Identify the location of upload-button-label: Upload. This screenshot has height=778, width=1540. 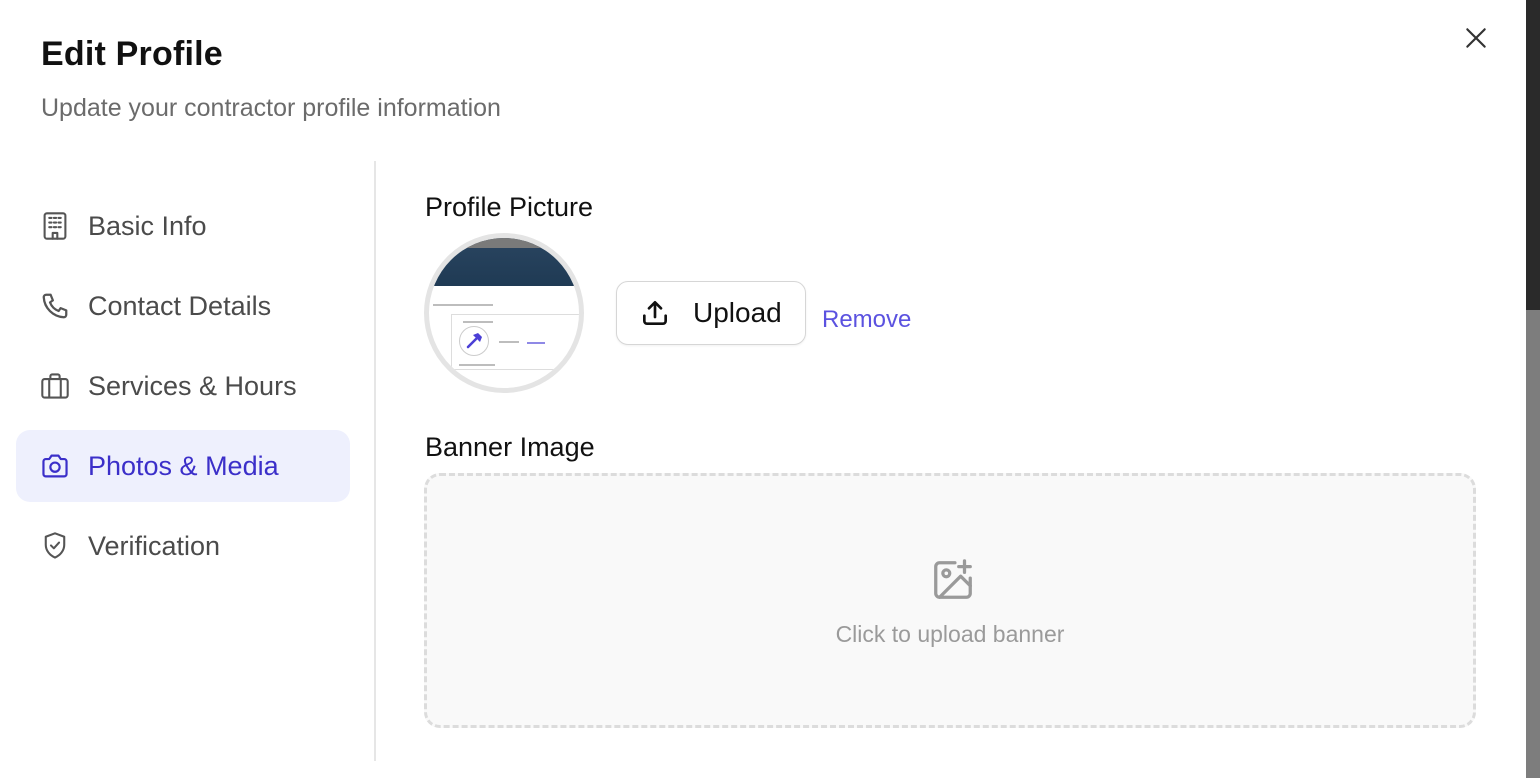
(737, 312).